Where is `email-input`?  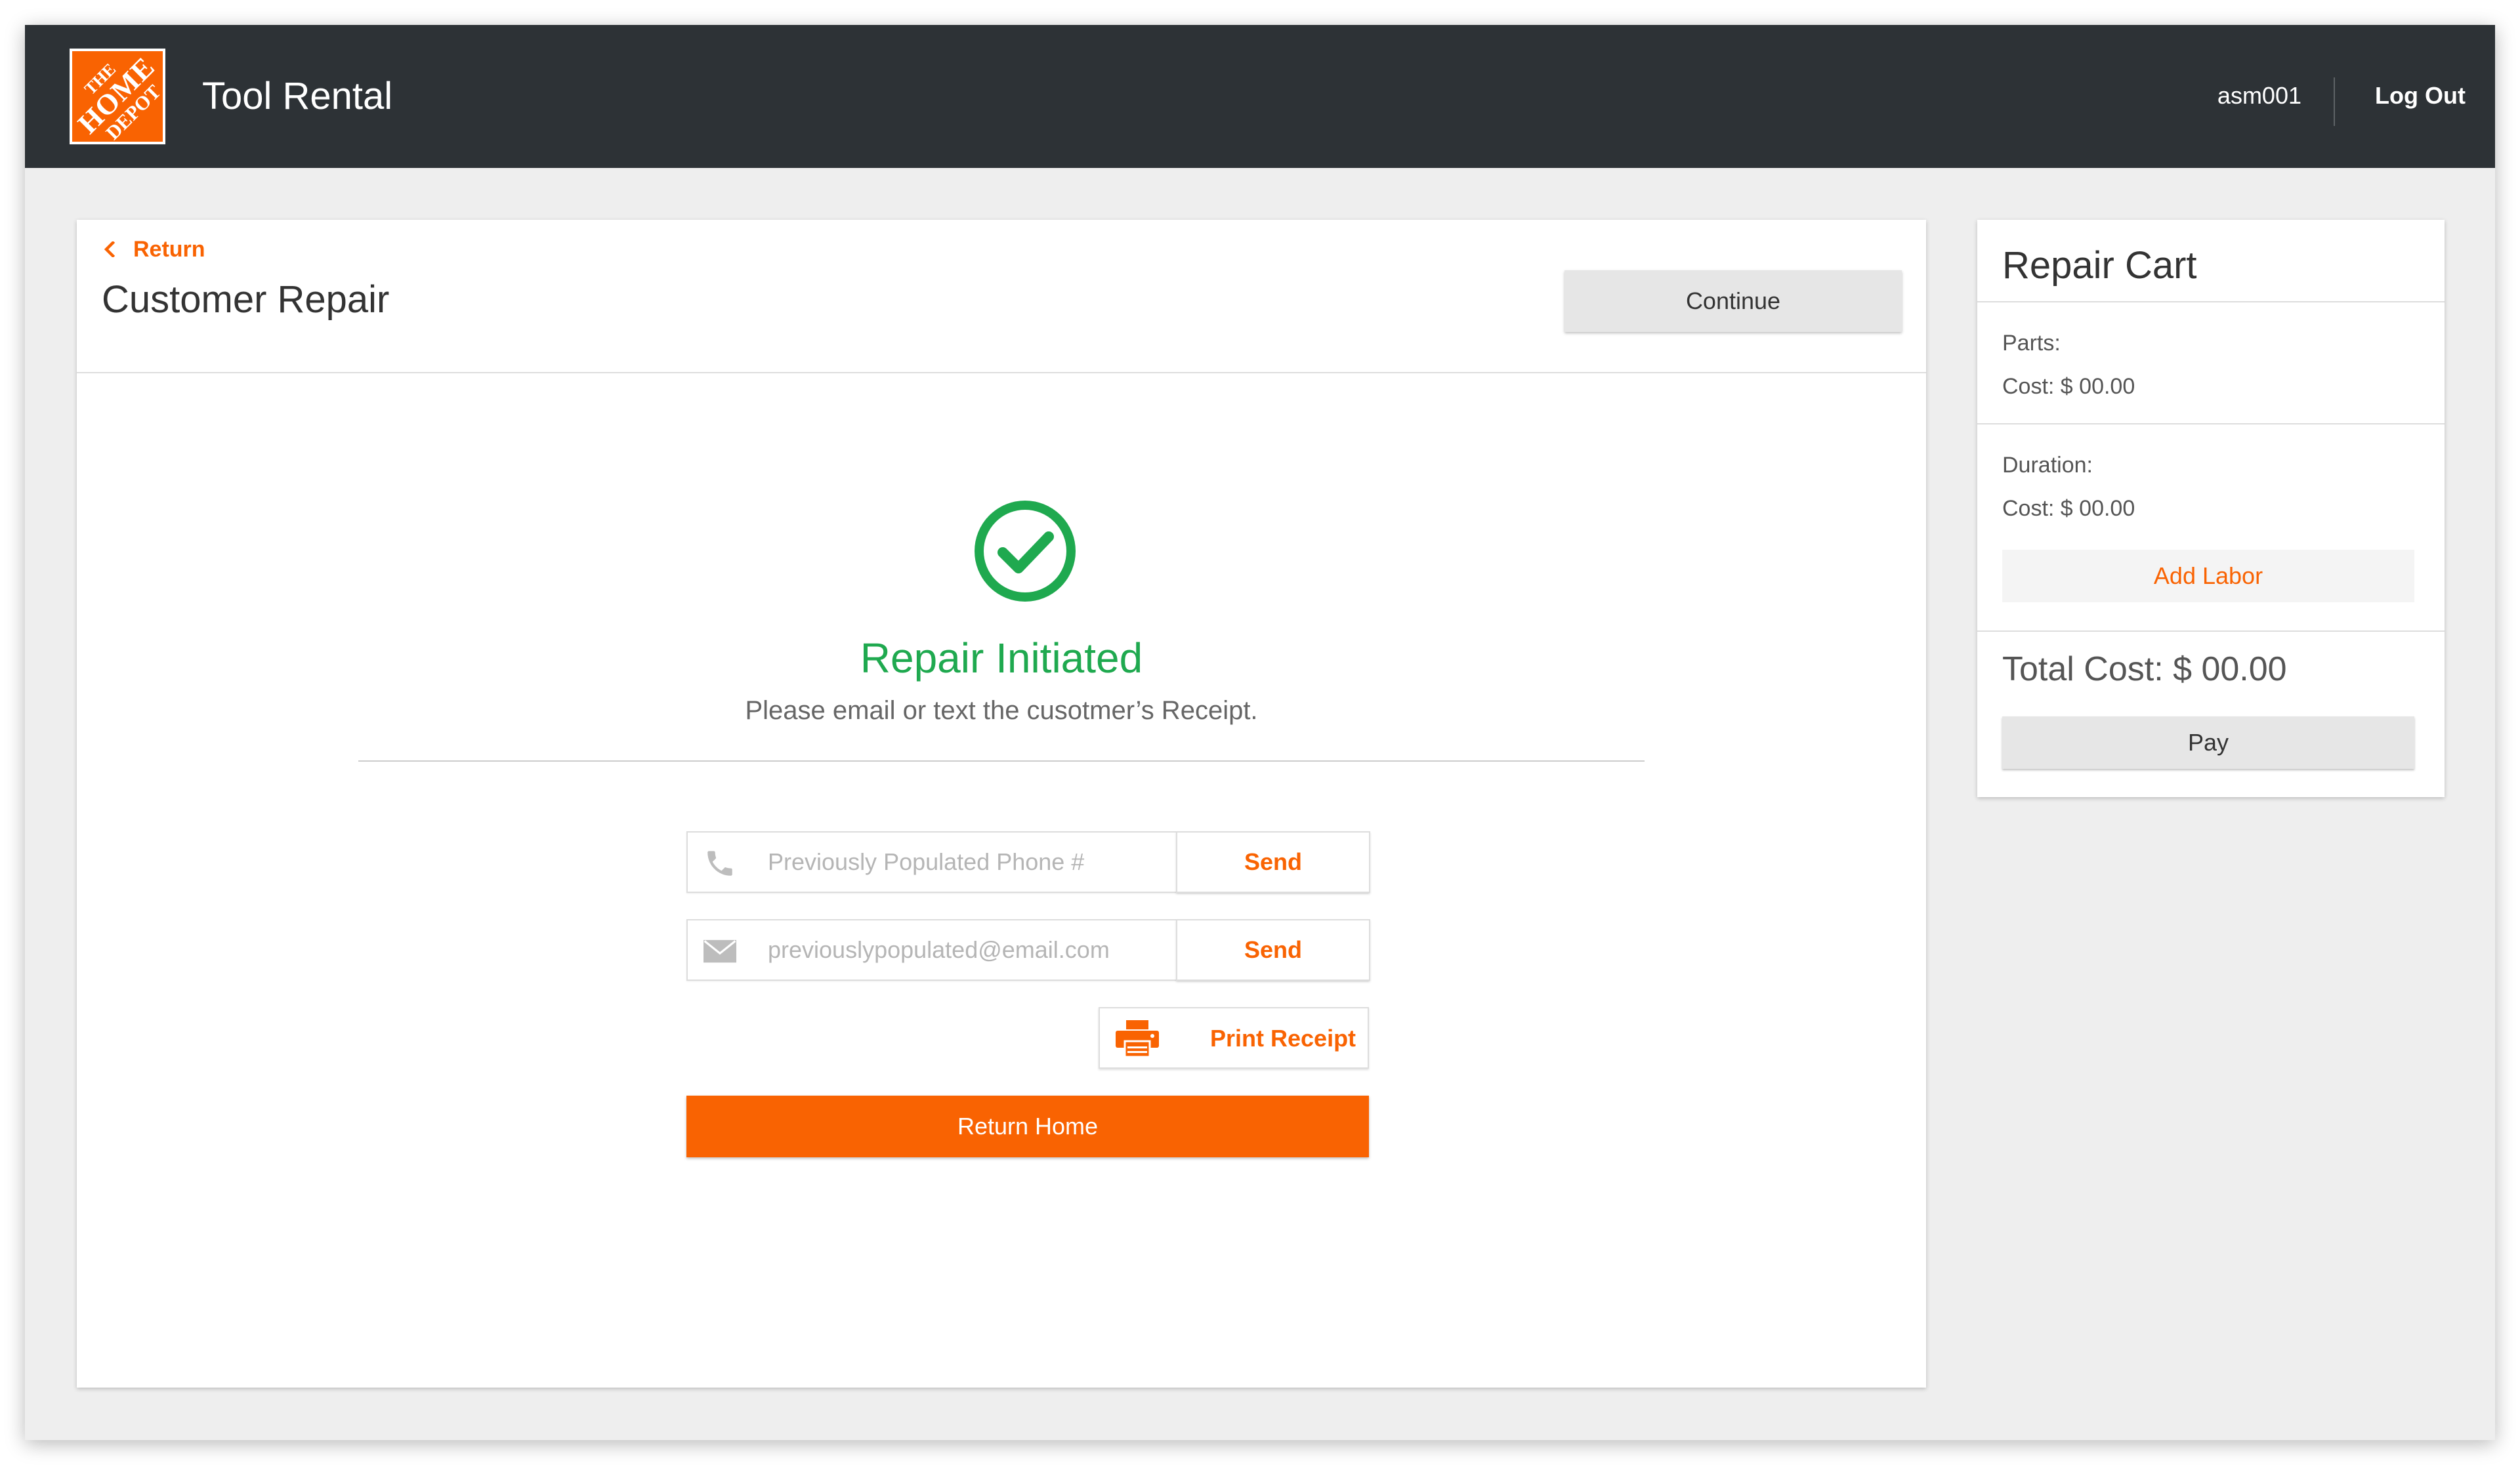 email-input is located at coordinates (966, 950).